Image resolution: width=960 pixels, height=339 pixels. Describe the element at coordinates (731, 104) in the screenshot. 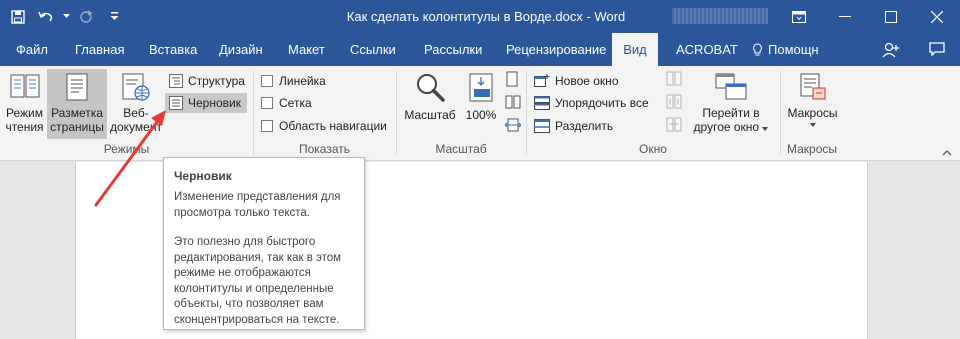

I see `switch-windows-button: Перейти в другое окно` at that location.